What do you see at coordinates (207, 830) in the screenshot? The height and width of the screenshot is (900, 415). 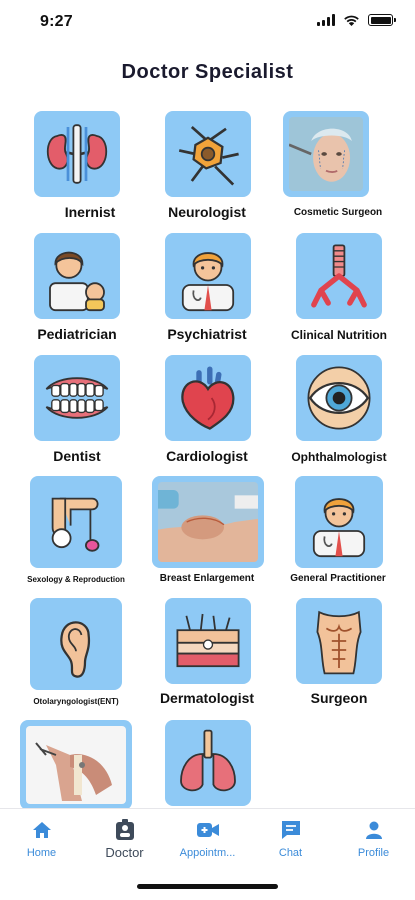 I see `video-camera-icon` at bounding box center [207, 830].